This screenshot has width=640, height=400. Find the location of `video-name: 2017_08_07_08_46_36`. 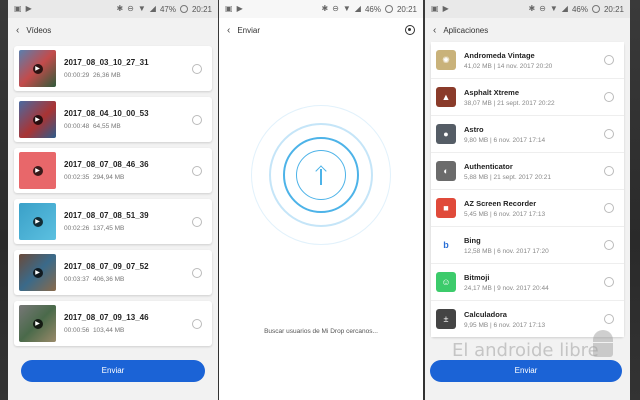

video-name: 2017_08_07_08_46_36 is located at coordinates (106, 164).